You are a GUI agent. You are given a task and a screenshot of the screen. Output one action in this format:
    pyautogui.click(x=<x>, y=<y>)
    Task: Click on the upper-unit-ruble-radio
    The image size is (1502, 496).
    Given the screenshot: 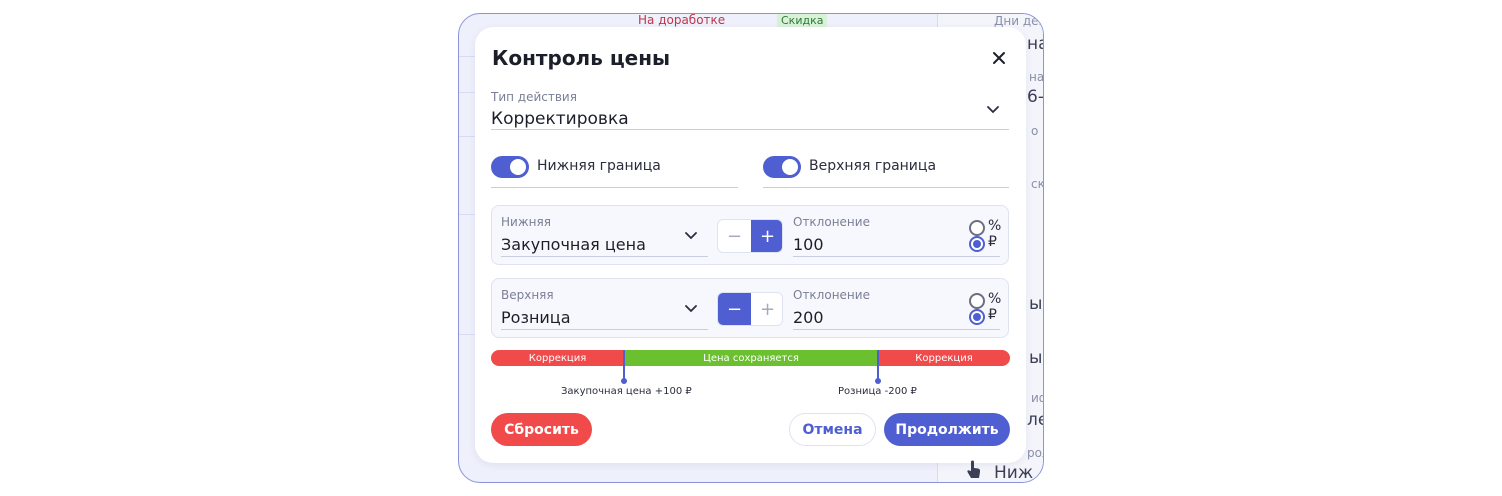 What is the action you would take?
    pyautogui.click(x=977, y=317)
    